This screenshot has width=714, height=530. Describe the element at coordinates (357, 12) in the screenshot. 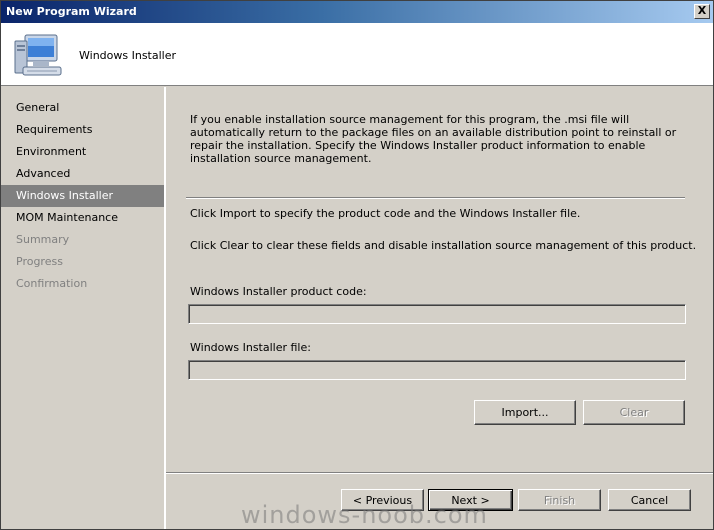

I see `title-bar: New Program Wizard X` at that location.